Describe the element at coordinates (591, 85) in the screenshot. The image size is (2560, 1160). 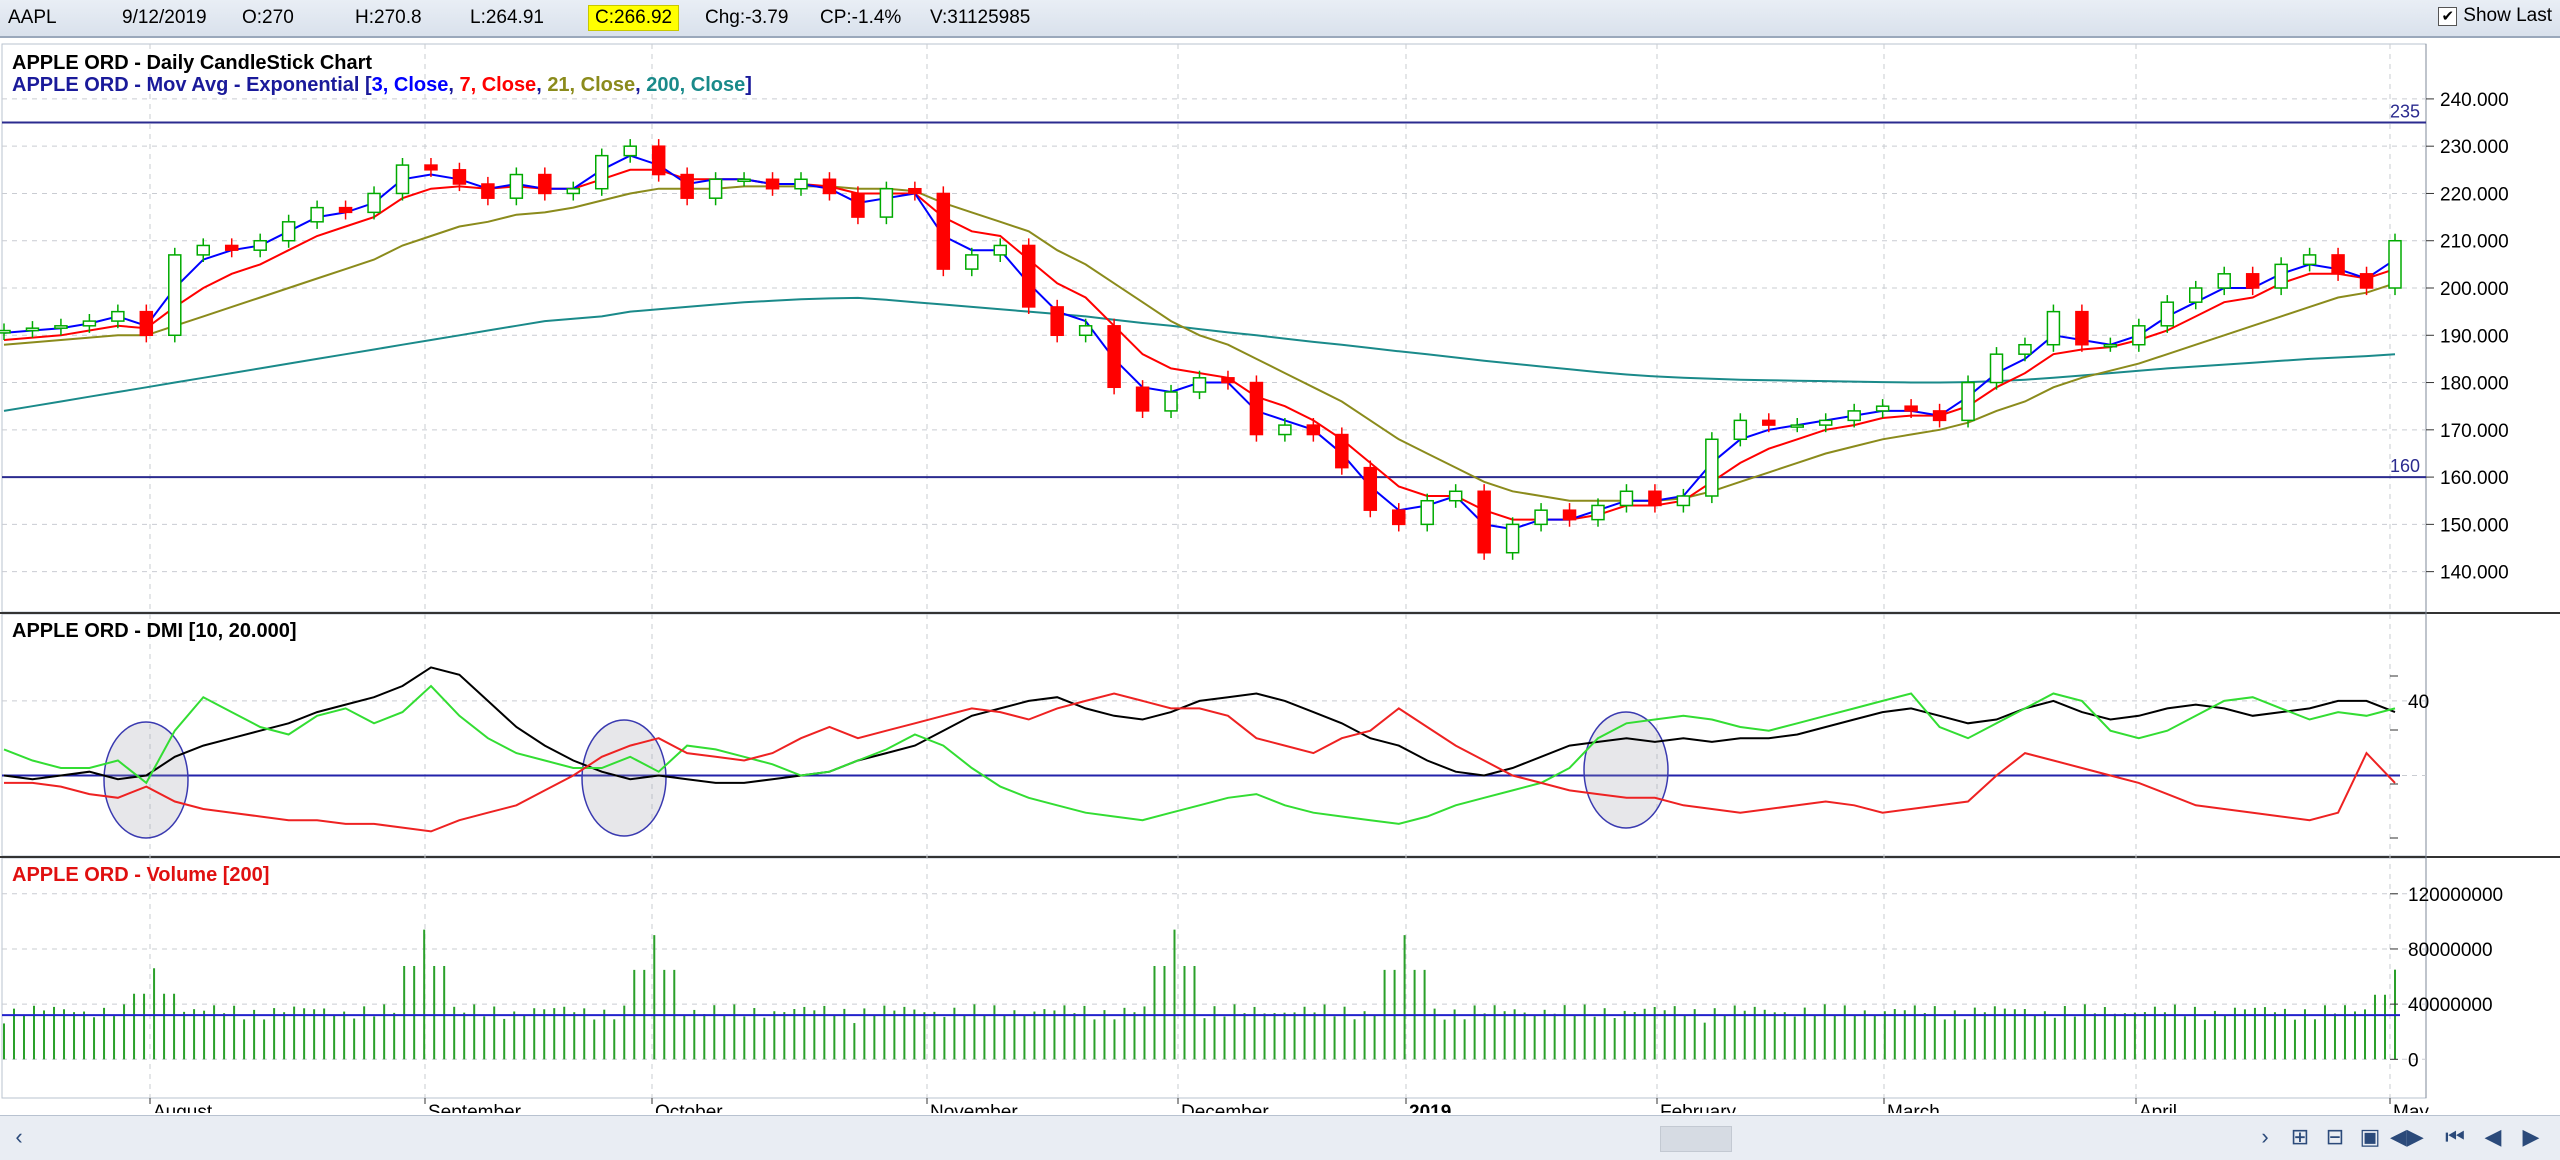
I see `ma-legend-21: 21, Close` at that location.